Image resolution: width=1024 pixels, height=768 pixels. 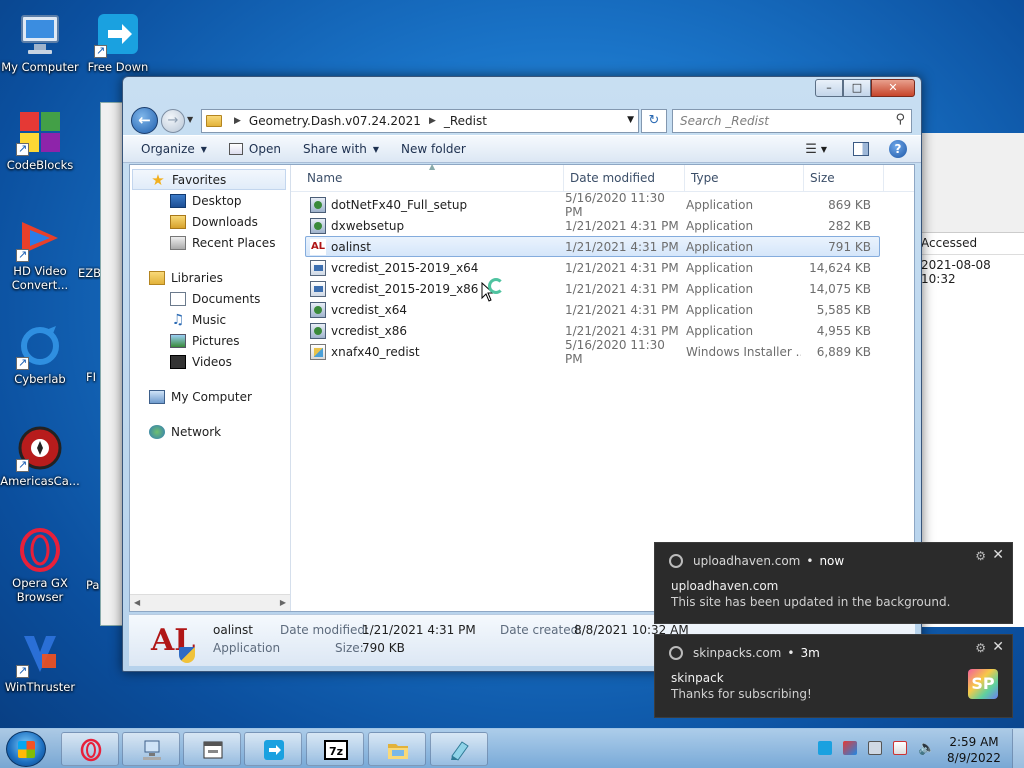 I want to click on view-options-icon: ☰, so click(x=811, y=149).